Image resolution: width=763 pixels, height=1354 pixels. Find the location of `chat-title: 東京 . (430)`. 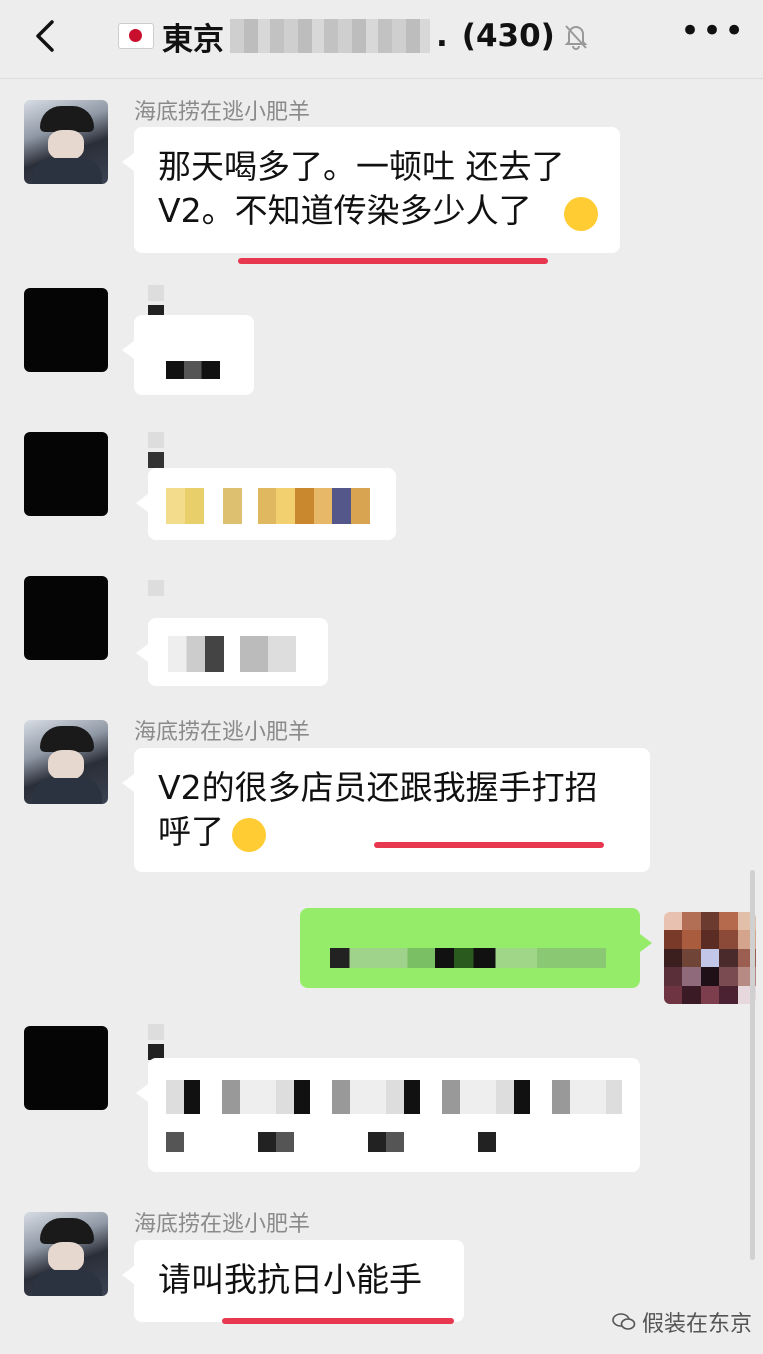

chat-title: 東京 . (430) is located at coordinates (354, 36).